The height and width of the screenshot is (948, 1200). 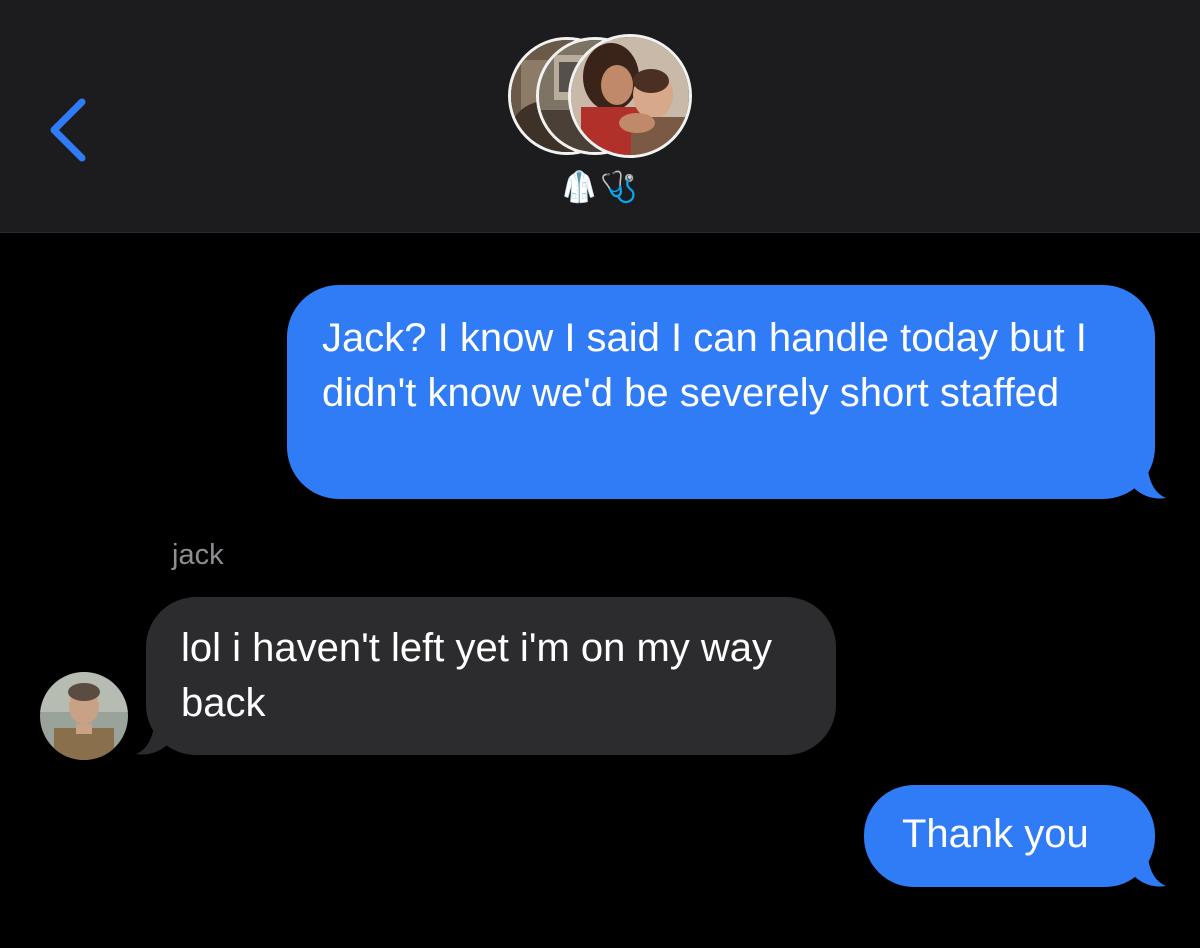 What do you see at coordinates (84, 716) in the screenshot?
I see `contact-avatar` at bounding box center [84, 716].